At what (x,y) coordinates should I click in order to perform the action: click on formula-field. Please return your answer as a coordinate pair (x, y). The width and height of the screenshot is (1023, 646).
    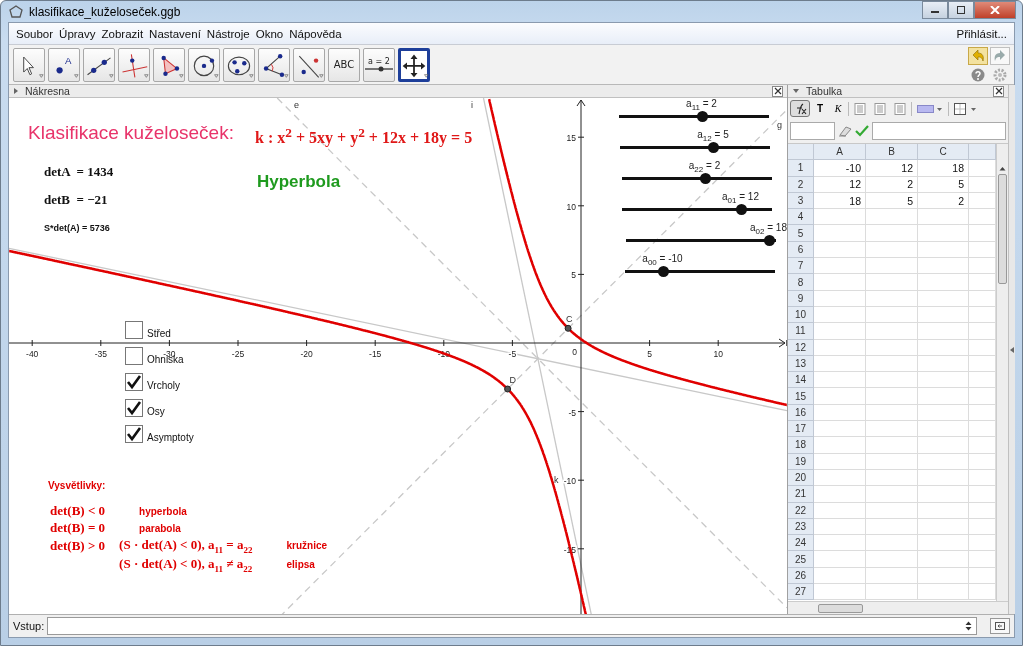
    Looking at the image, I should click on (939, 131).